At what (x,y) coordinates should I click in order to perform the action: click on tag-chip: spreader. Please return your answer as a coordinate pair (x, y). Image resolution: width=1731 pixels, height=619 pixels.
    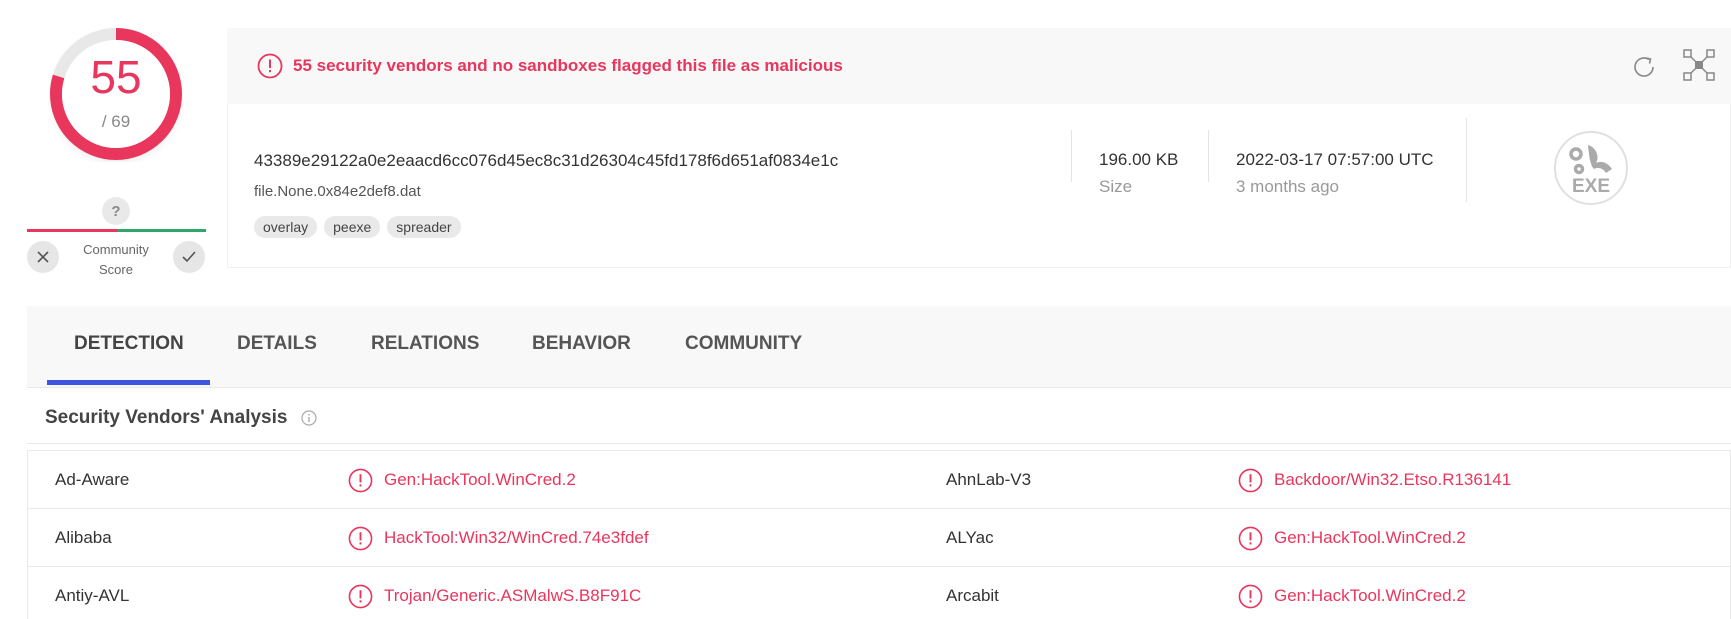
    Looking at the image, I should click on (424, 227).